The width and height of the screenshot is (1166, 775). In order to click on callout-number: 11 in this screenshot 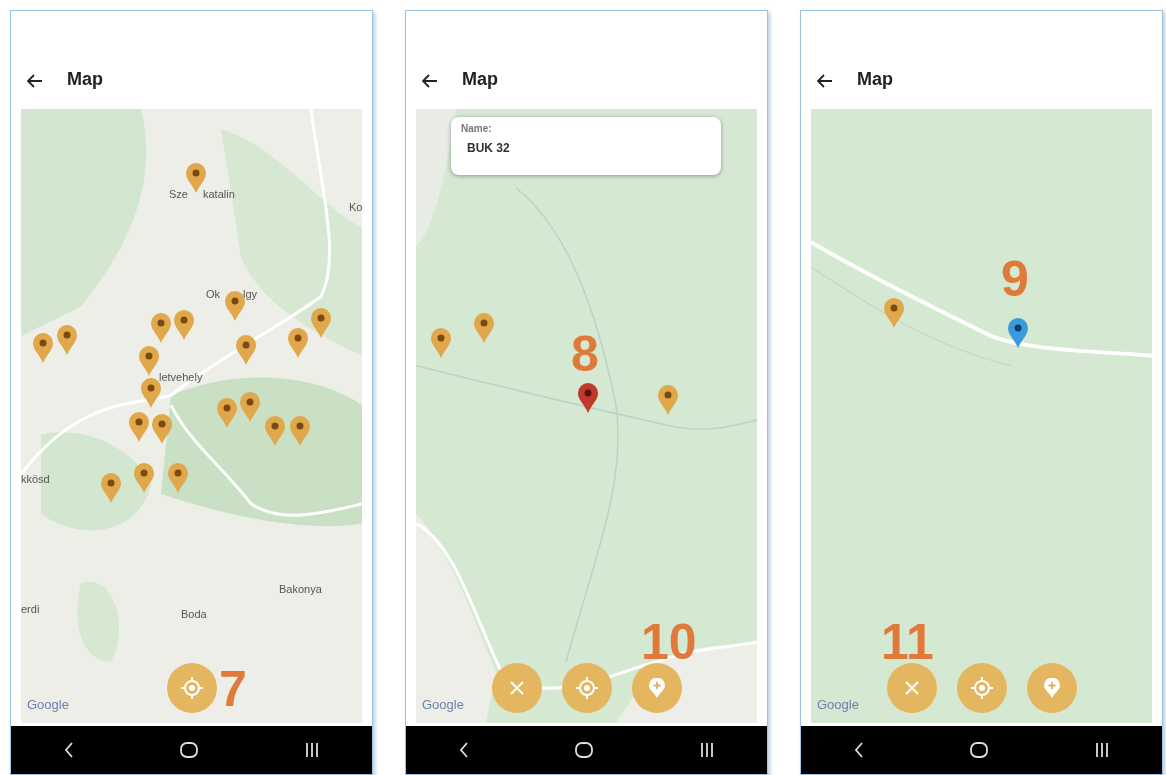, I will do `click(907, 642)`.